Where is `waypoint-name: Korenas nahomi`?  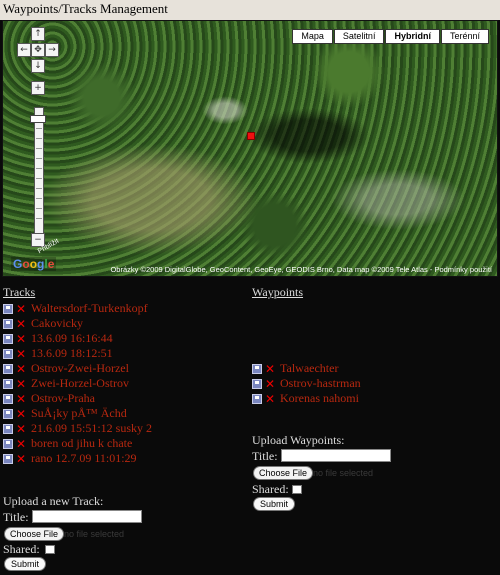
waypoint-name: Korenas nahomi is located at coordinates (319, 398).